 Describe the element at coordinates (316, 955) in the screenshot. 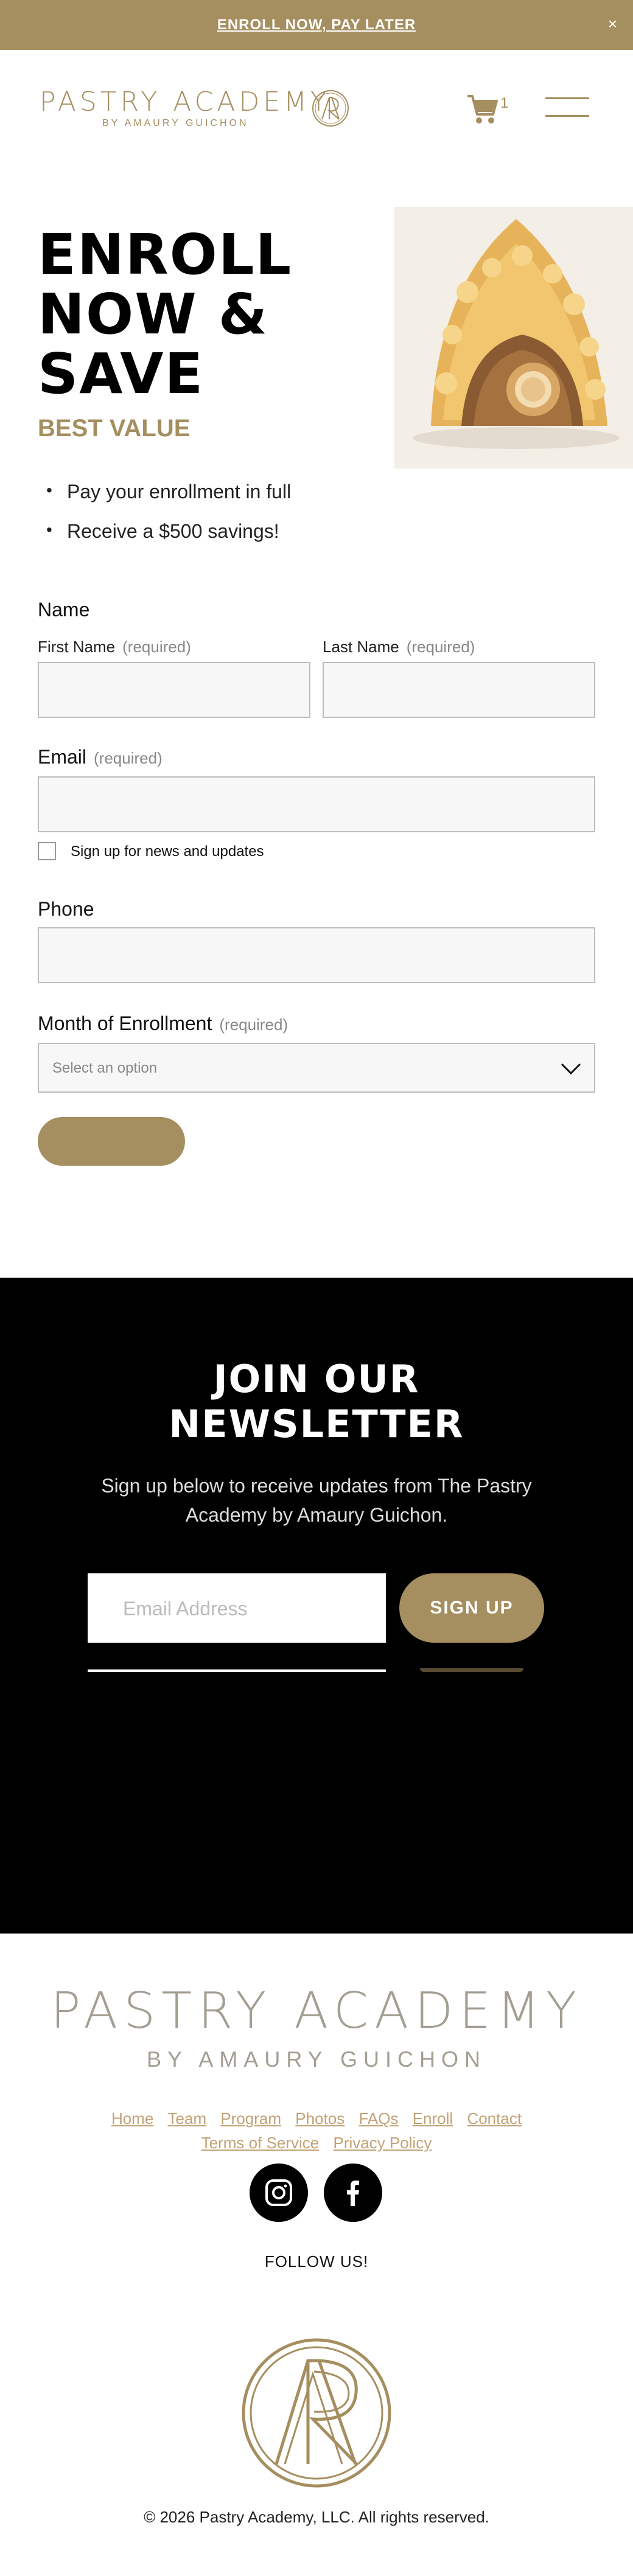

I see `phone-field` at that location.